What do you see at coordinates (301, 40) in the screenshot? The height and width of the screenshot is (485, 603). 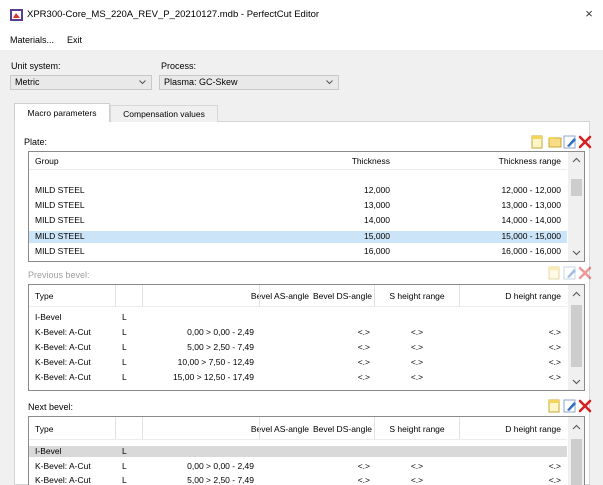 I see `menu-bar` at bounding box center [301, 40].